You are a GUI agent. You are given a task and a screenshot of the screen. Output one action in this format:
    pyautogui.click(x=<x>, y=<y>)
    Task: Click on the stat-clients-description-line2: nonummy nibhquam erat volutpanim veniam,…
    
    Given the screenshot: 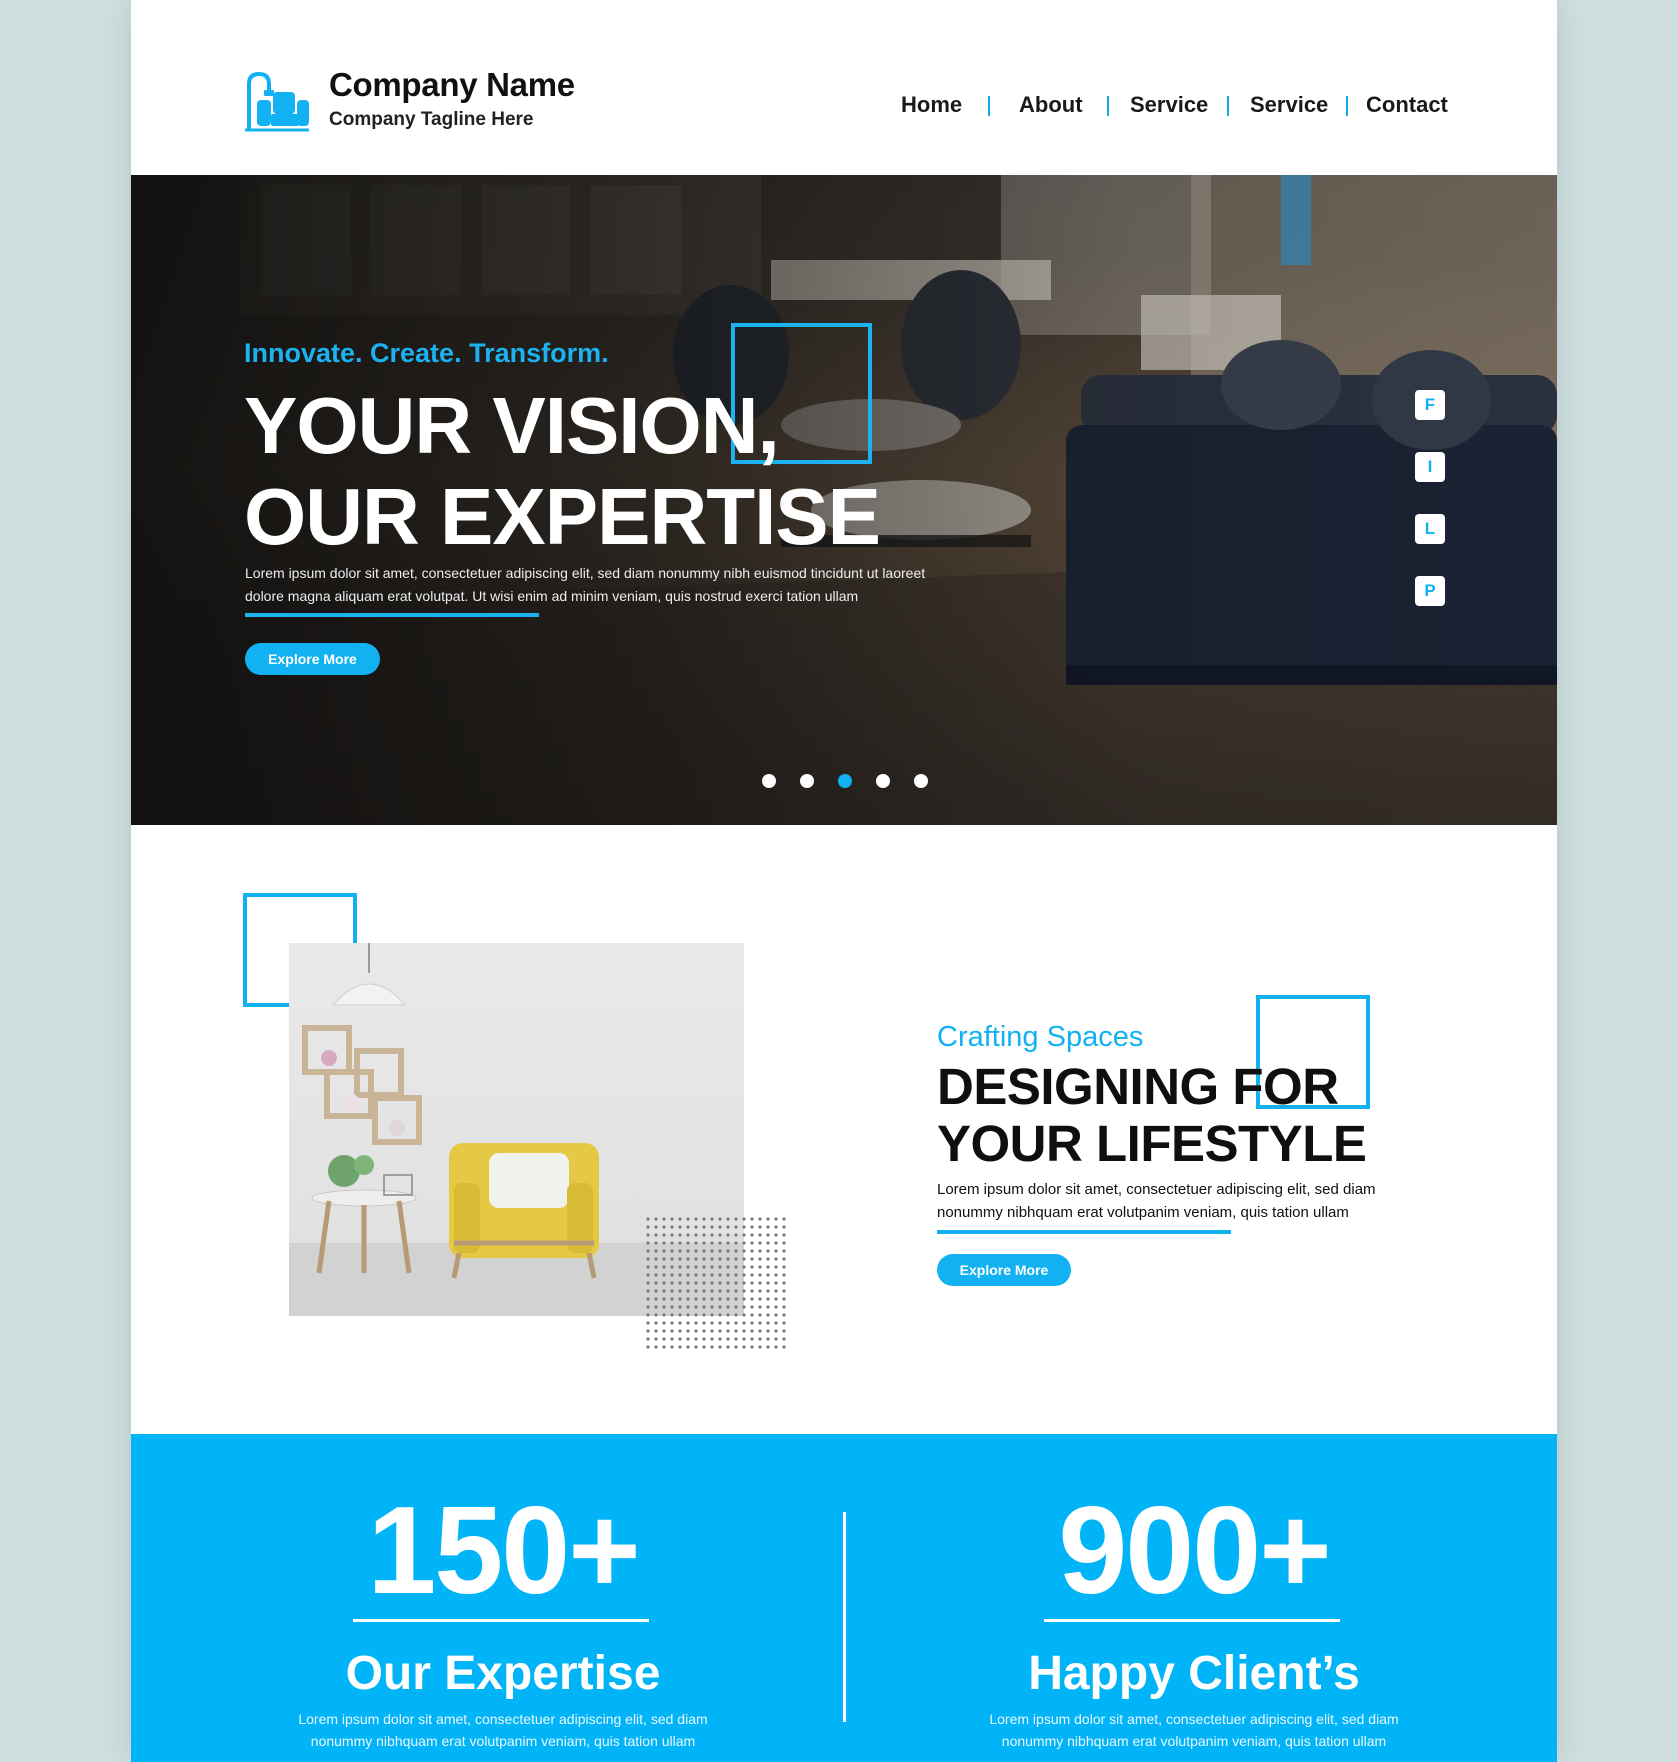 What is the action you would take?
    pyautogui.click(x=1194, y=1741)
    